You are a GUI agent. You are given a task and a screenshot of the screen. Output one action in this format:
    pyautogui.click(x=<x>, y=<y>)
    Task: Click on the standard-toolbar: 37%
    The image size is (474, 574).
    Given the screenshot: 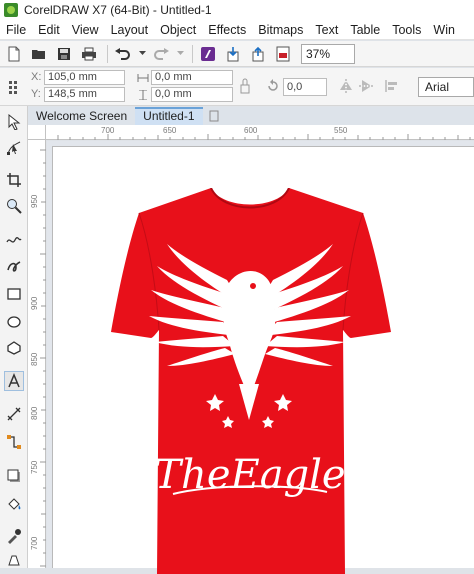 What is the action you would take?
    pyautogui.click(x=237, y=54)
    